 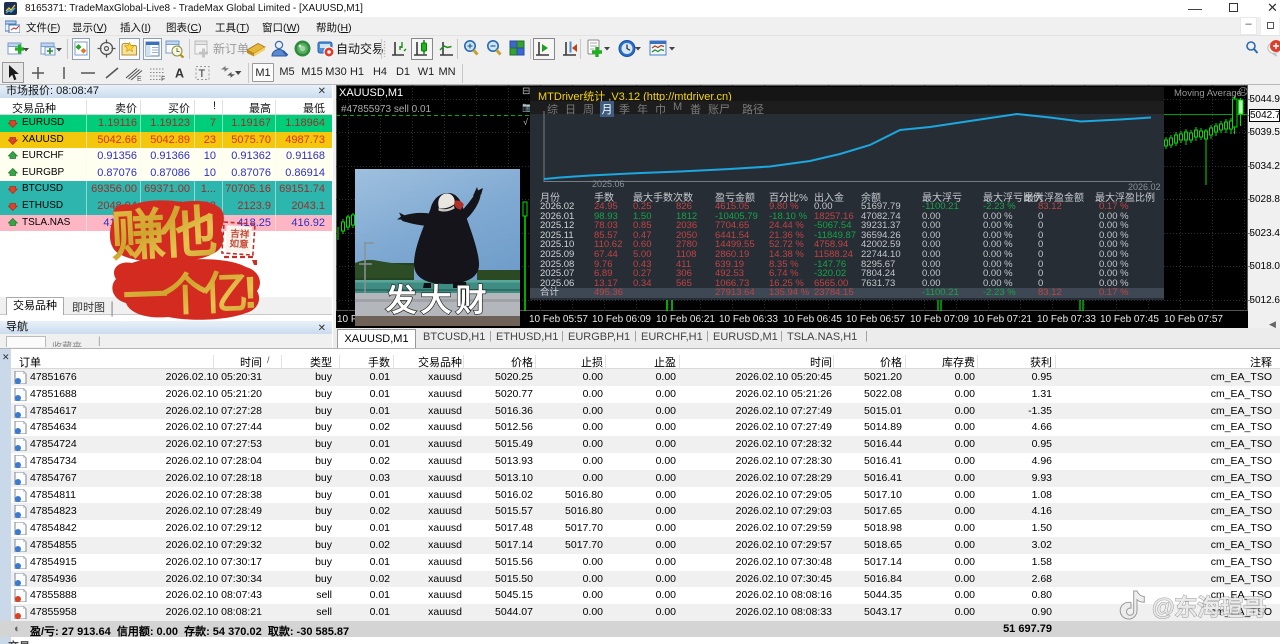 What do you see at coordinates (438, 300) in the screenshot?
I see `svg-text: 发大财` at bounding box center [438, 300].